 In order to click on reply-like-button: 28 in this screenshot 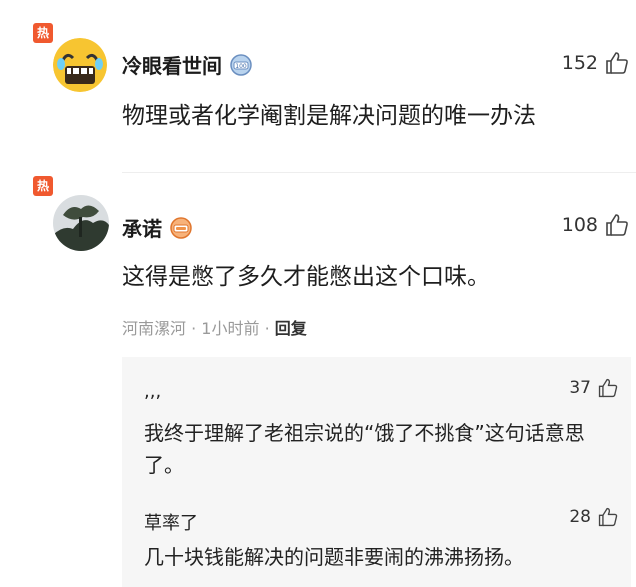, I will do `click(594, 517)`.